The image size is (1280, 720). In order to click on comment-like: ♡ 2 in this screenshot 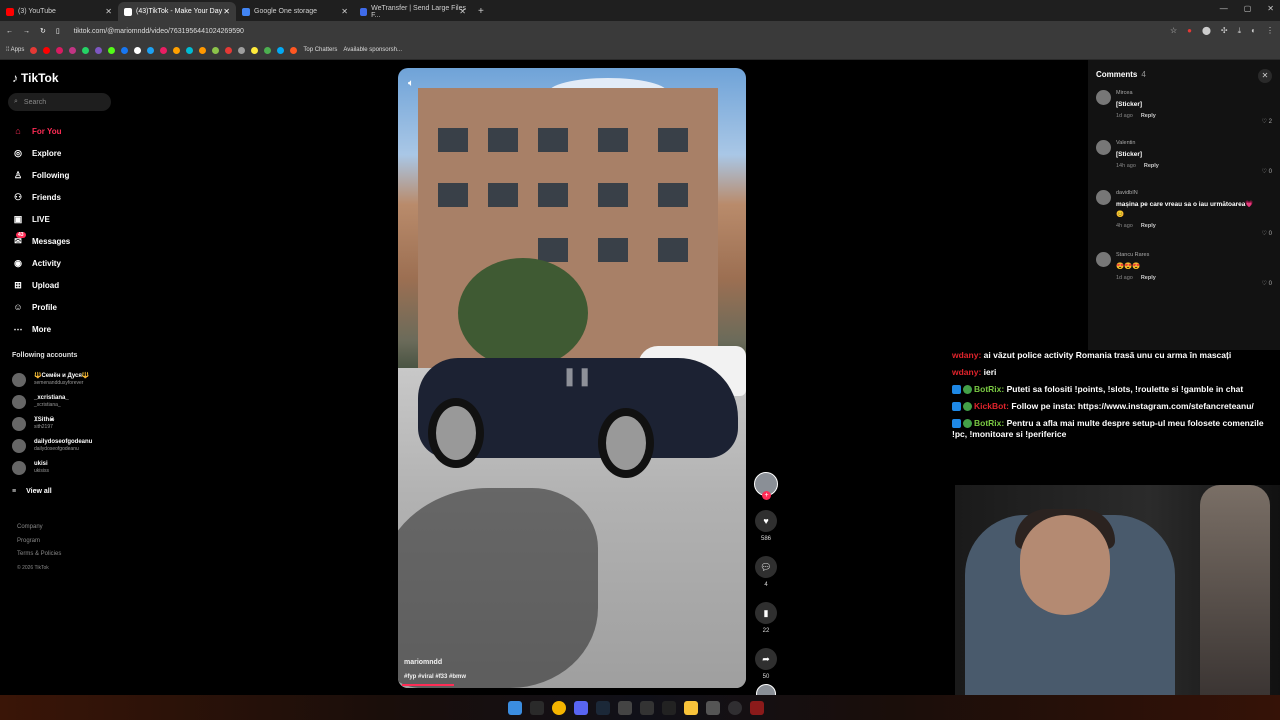, I will do `click(1267, 121)`.